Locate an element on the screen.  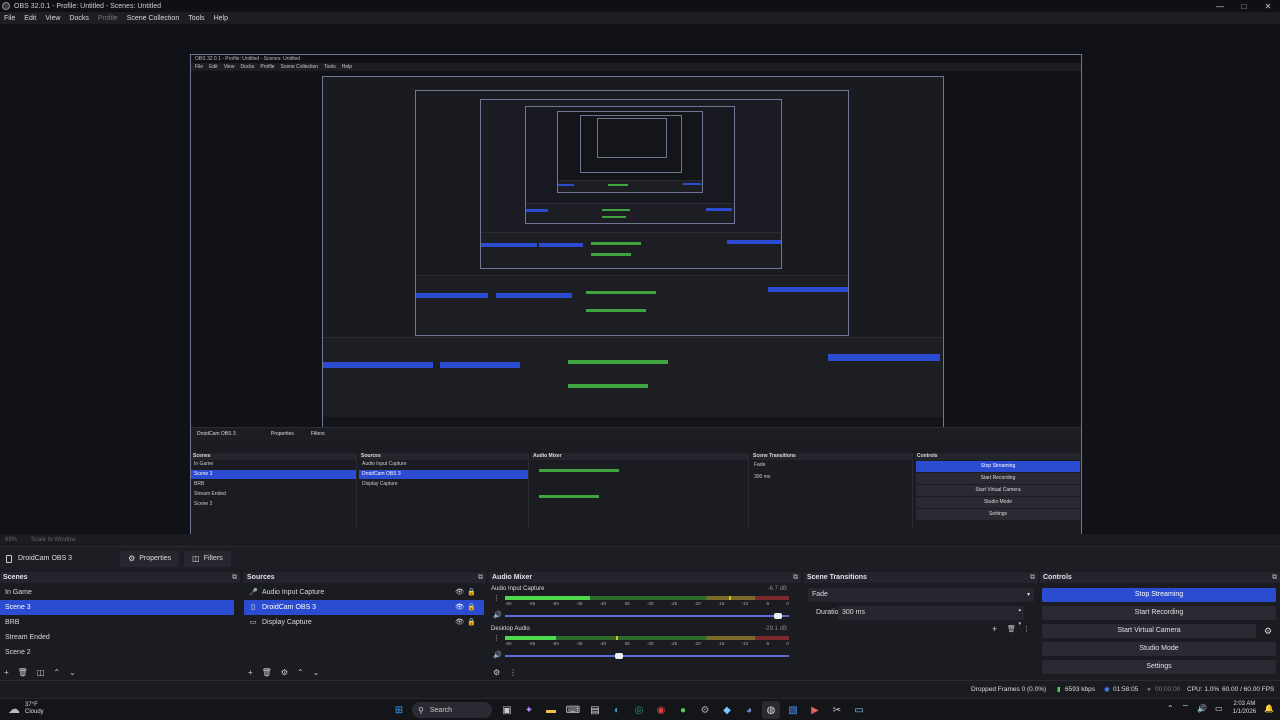
settings-icon: ⚙ is located at coordinates (705, 710).